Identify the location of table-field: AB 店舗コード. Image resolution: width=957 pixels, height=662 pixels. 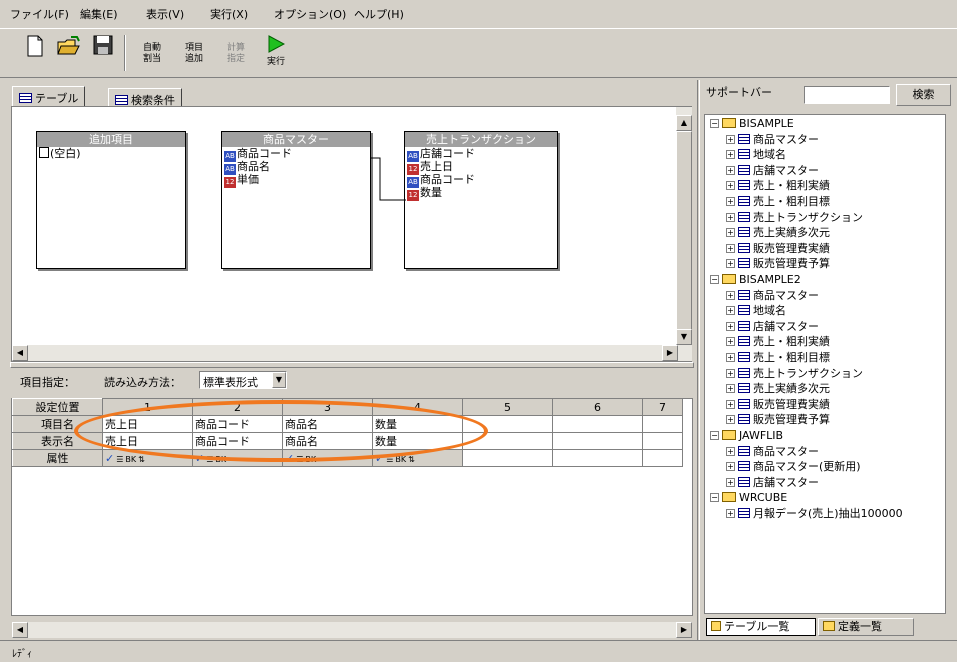
(481, 154).